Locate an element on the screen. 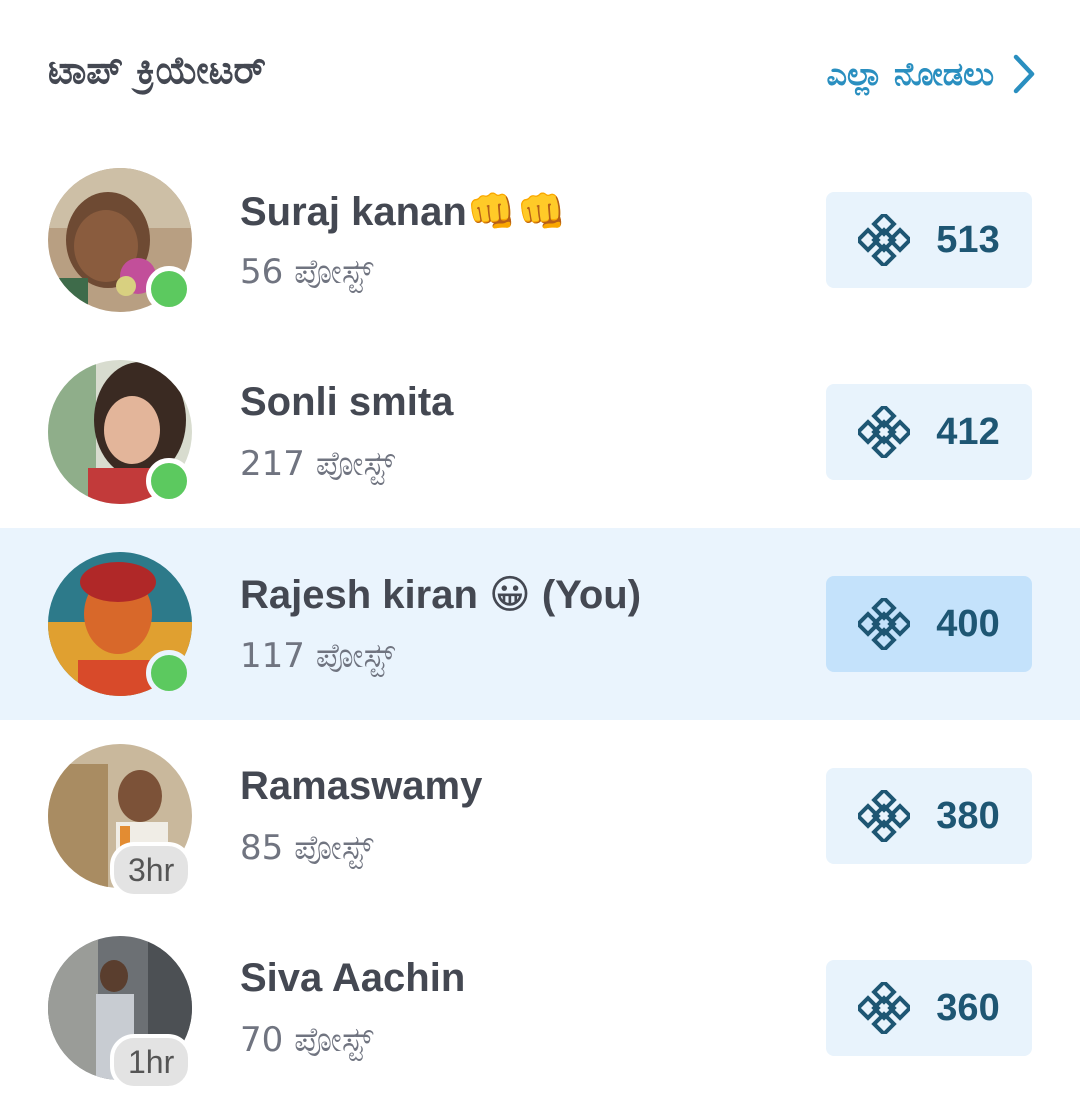  last-active-badge: 1hr is located at coordinates (151, 1062).